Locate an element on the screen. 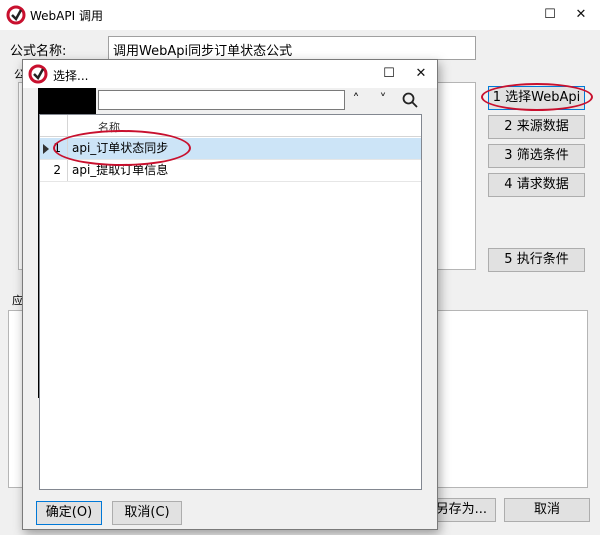 This screenshot has height=535, width=600. chevron-up-icon: ˄ is located at coordinates (356, 100).